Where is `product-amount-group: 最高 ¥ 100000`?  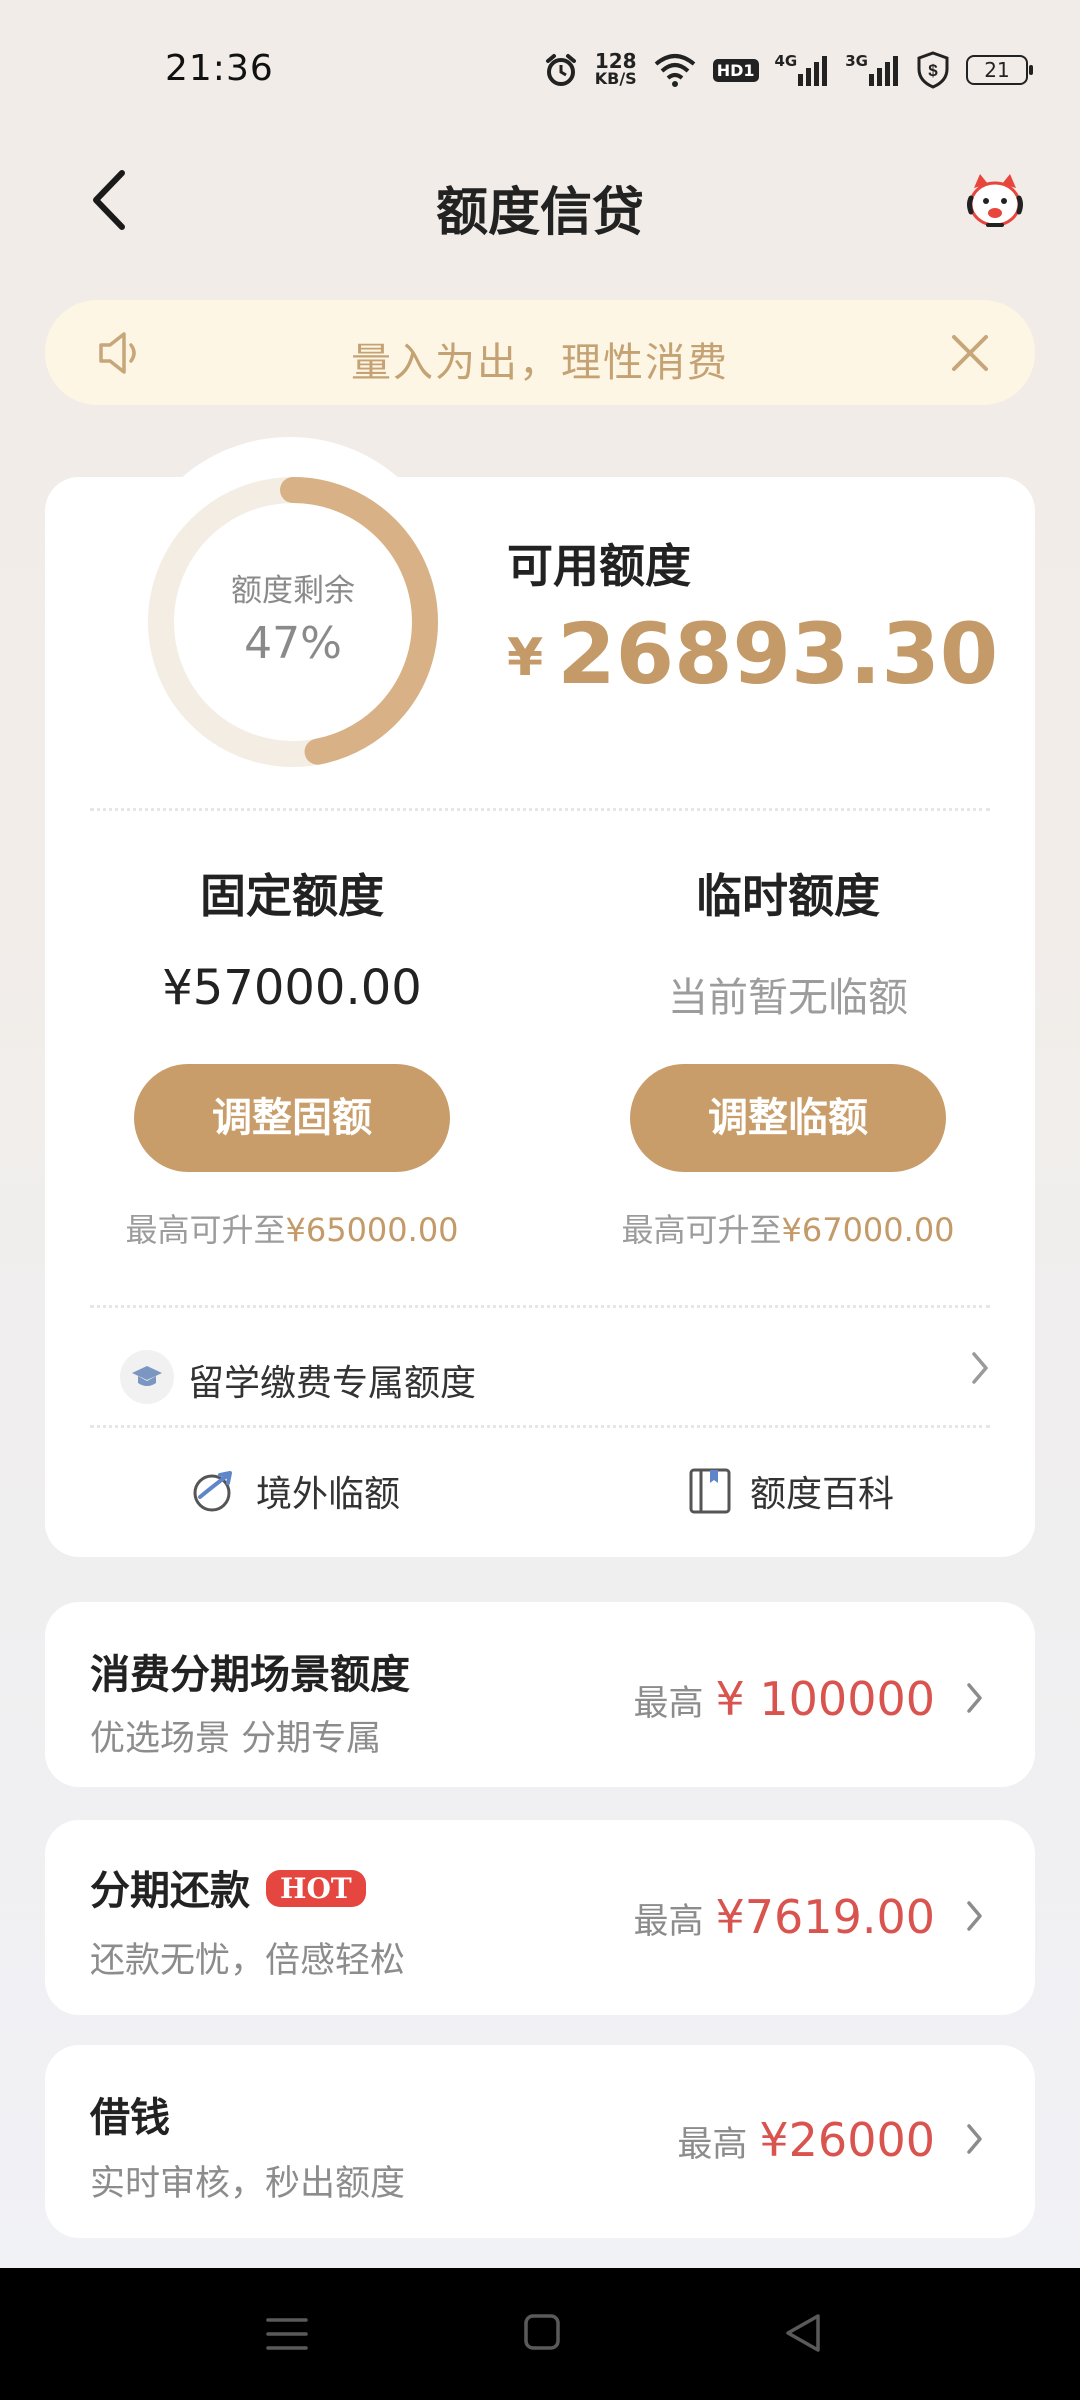
product-amount-group: 最高 ¥ 100000 is located at coordinates (809, 1699).